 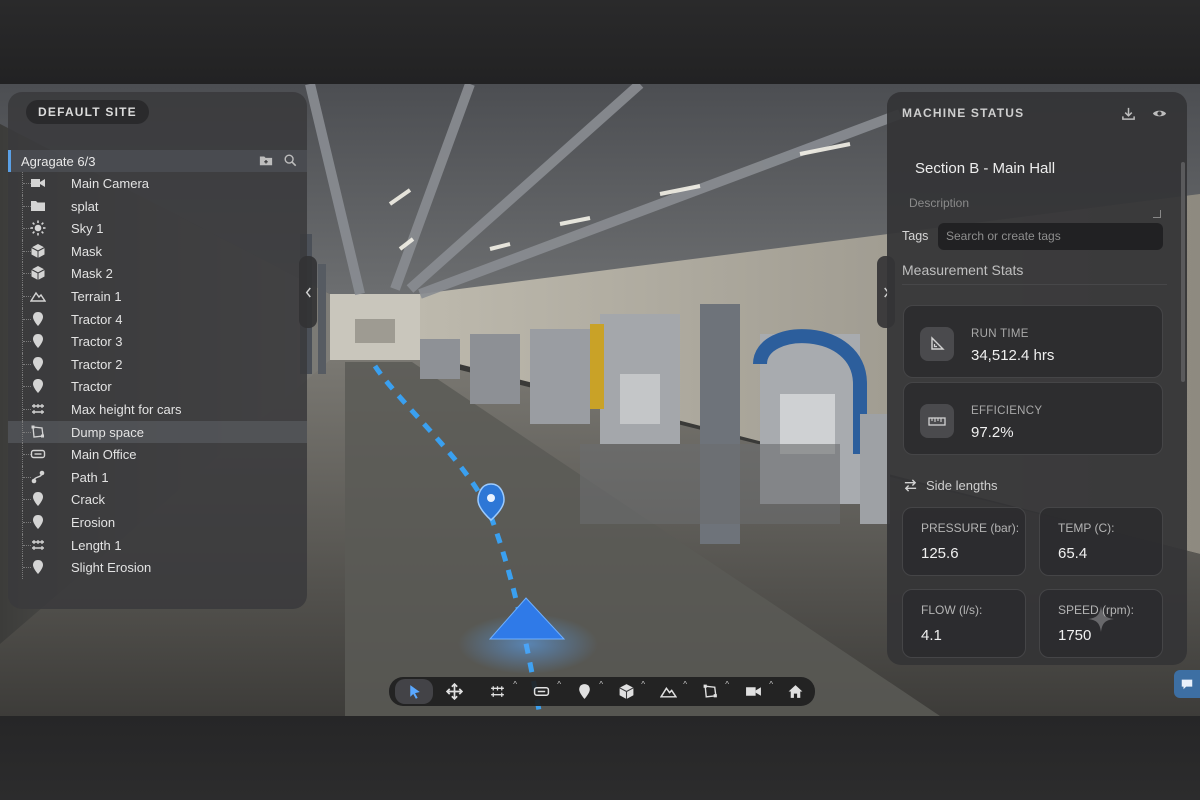 I want to click on home-tool-button, so click(x=795, y=691).